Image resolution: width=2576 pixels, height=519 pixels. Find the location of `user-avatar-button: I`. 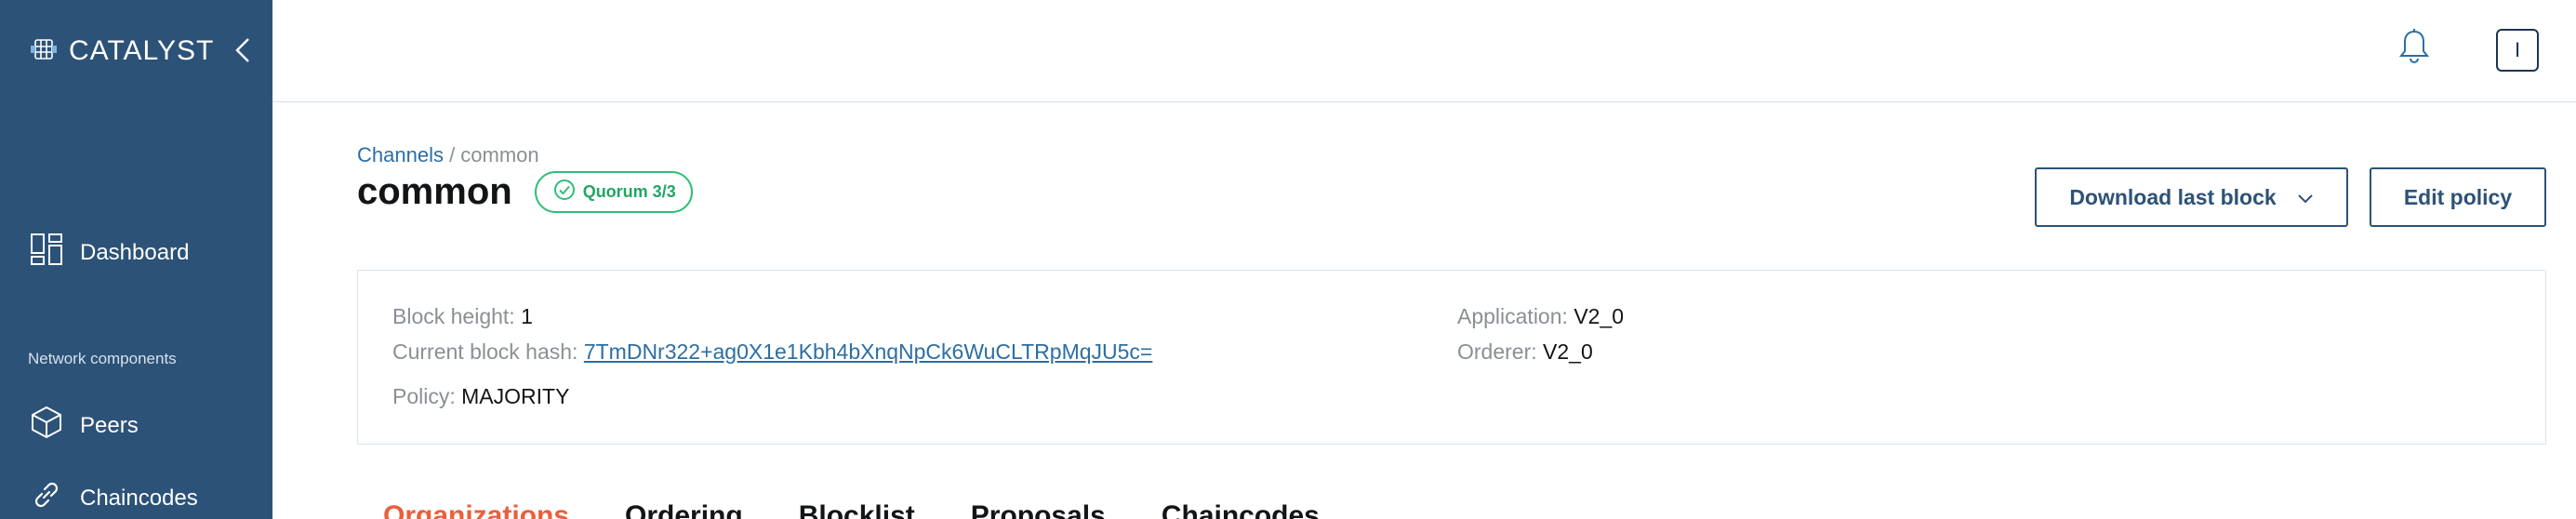

user-avatar-button: I is located at coordinates (2517, 50).